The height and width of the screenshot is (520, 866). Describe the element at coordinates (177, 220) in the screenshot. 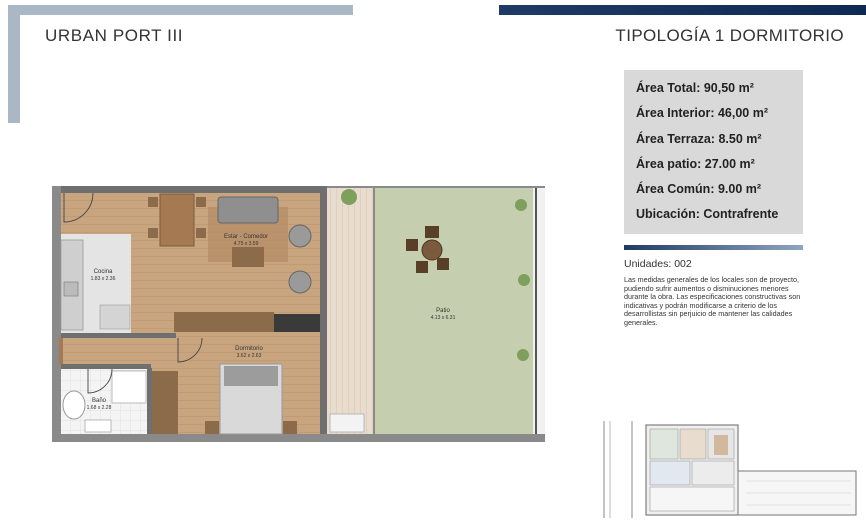

I see `dining-table` at that location.